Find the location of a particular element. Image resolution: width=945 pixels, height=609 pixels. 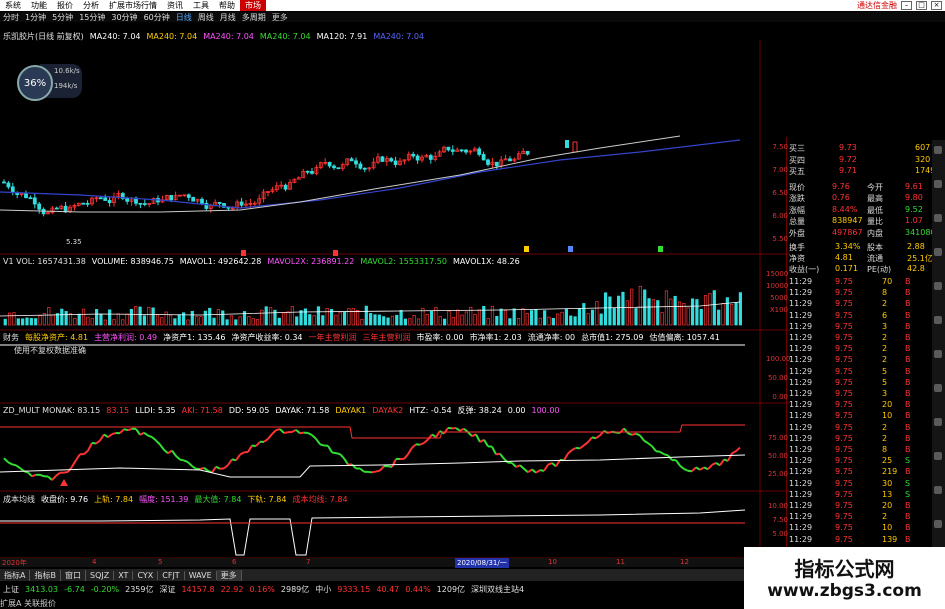

tick-time: 11:29 is located at coordinates (801, 528).